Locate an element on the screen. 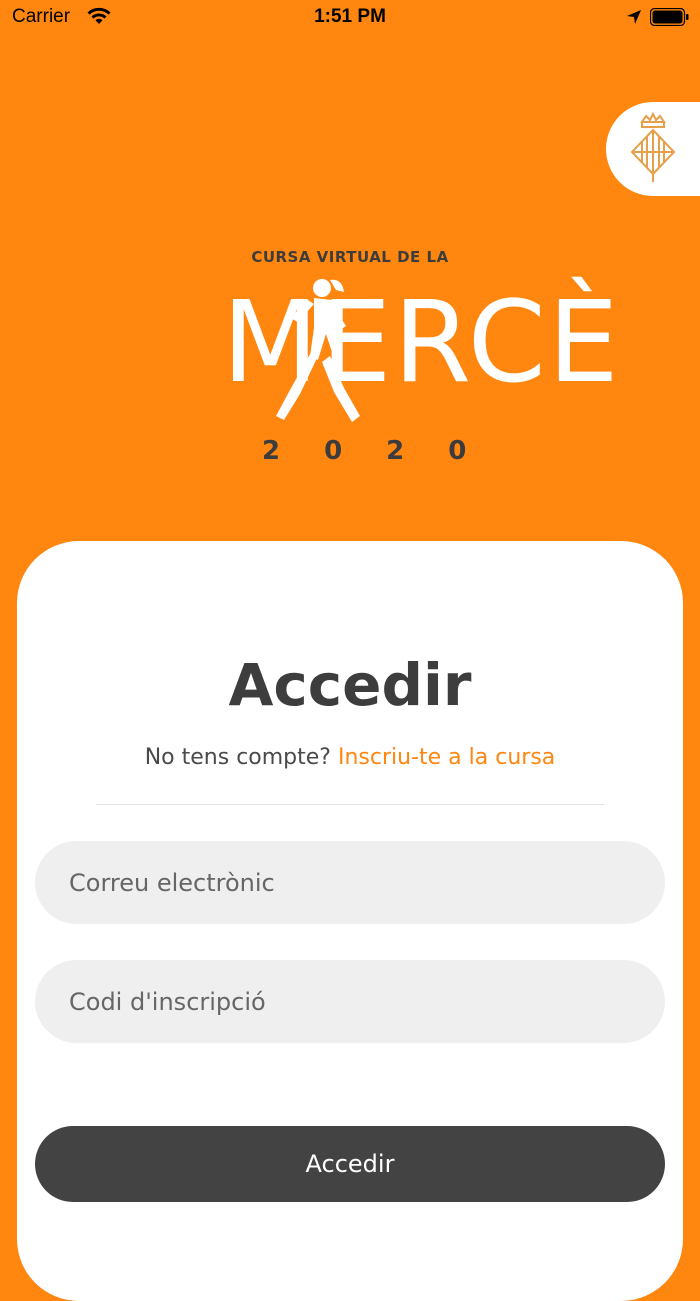  login-title: Accedir is located at coordinates (350, 685).